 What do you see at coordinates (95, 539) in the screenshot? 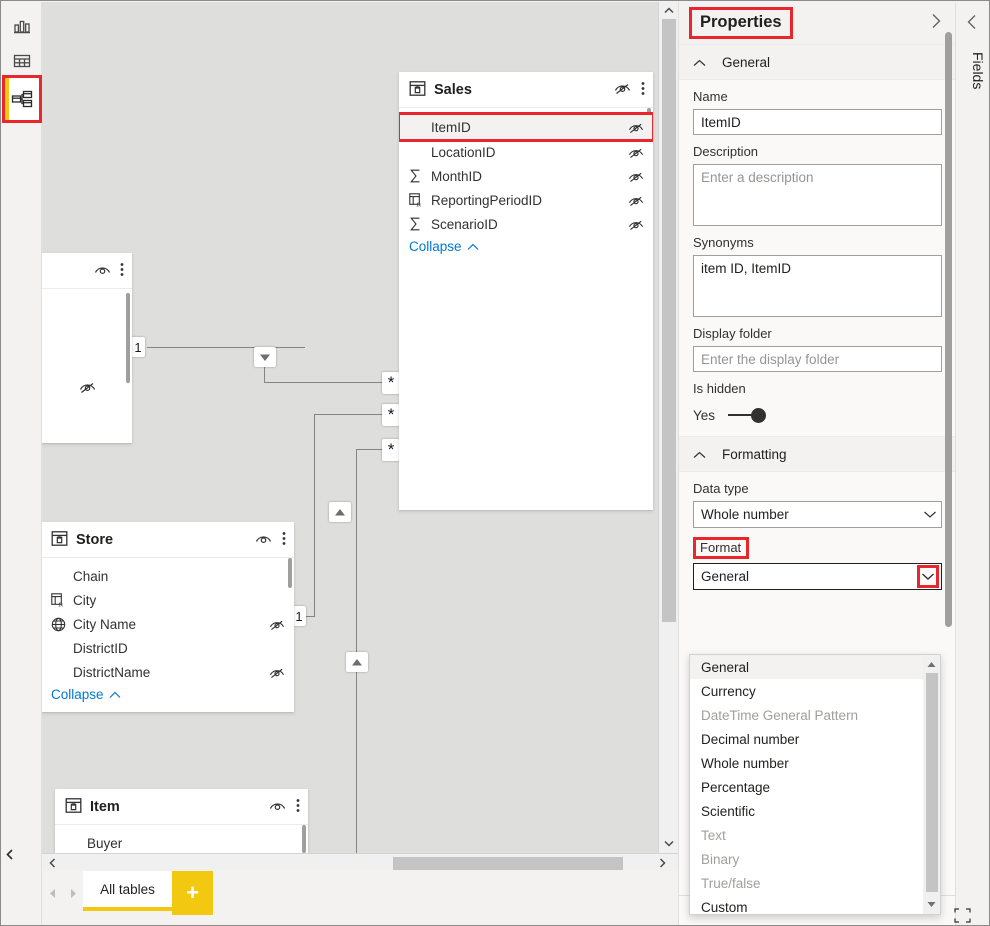
I see `table-title: Store` at bounding box center [95, 539].